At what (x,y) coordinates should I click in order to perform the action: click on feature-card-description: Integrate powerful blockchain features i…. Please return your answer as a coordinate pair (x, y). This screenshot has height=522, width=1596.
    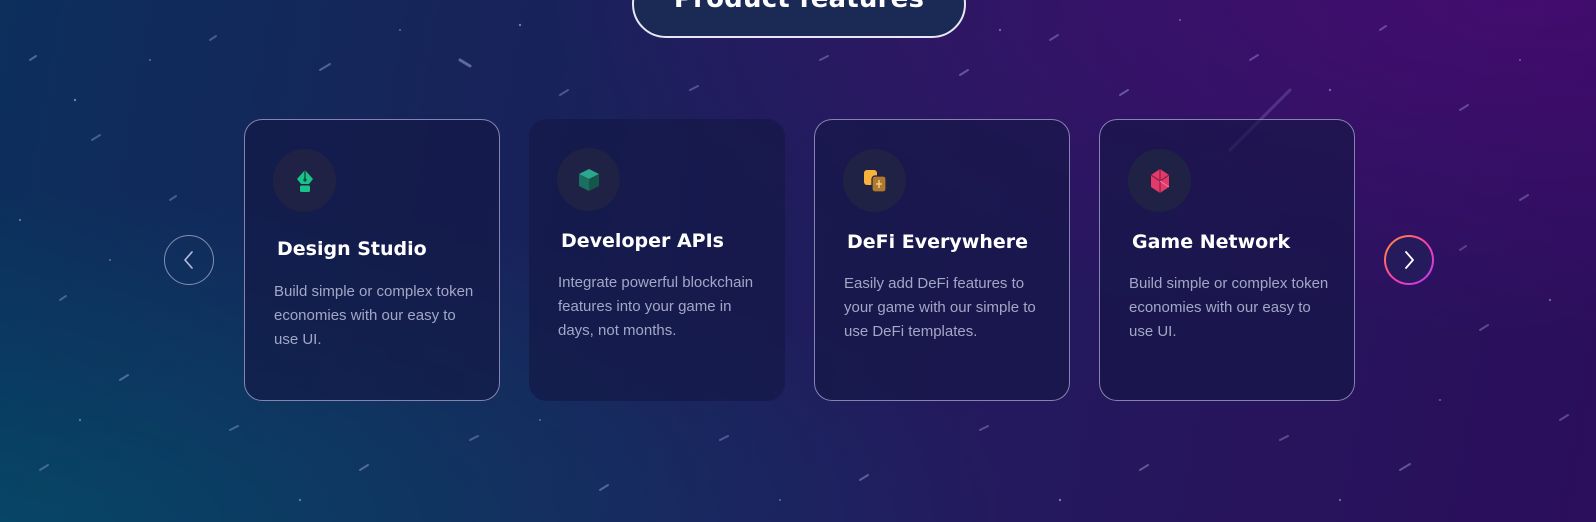
    Looking at the image, I should click on (656, 306).